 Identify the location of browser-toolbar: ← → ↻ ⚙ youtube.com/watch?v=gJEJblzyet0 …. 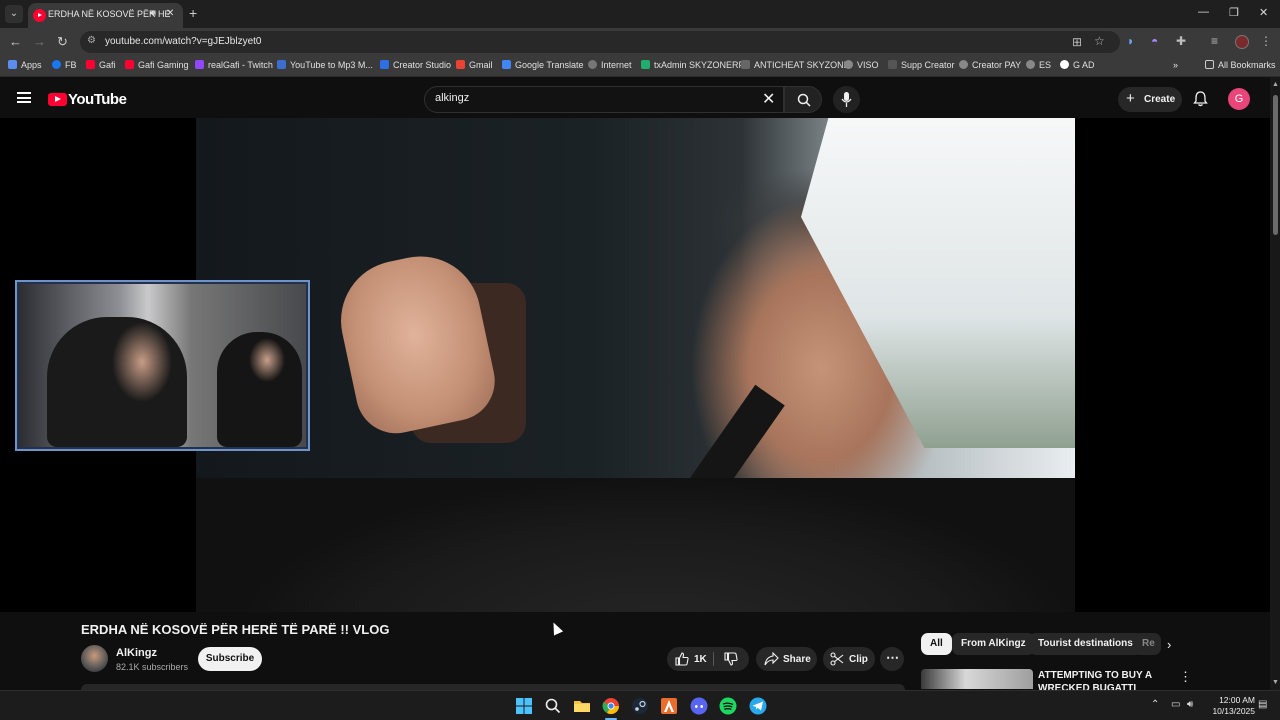
(640, 42).